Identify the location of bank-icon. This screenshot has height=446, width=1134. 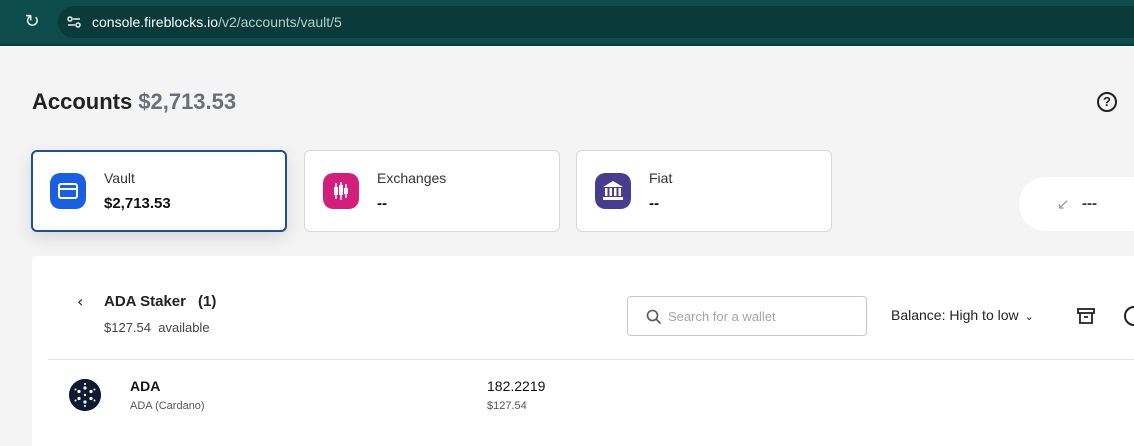
(613, 191).